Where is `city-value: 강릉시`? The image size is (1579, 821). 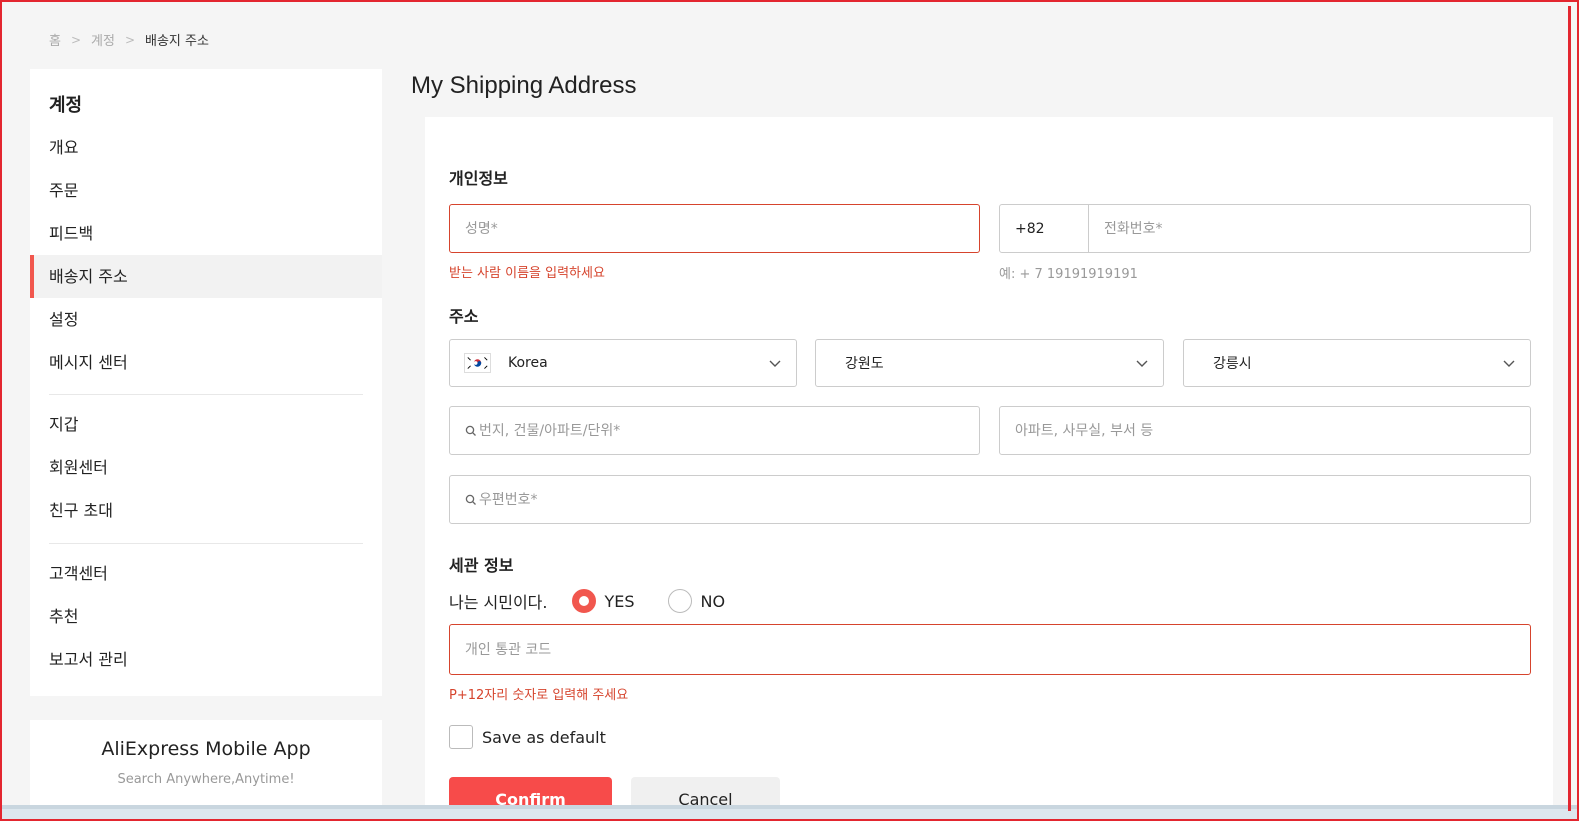 city-value: 강릉시 is located at coordinates (1232, 364).